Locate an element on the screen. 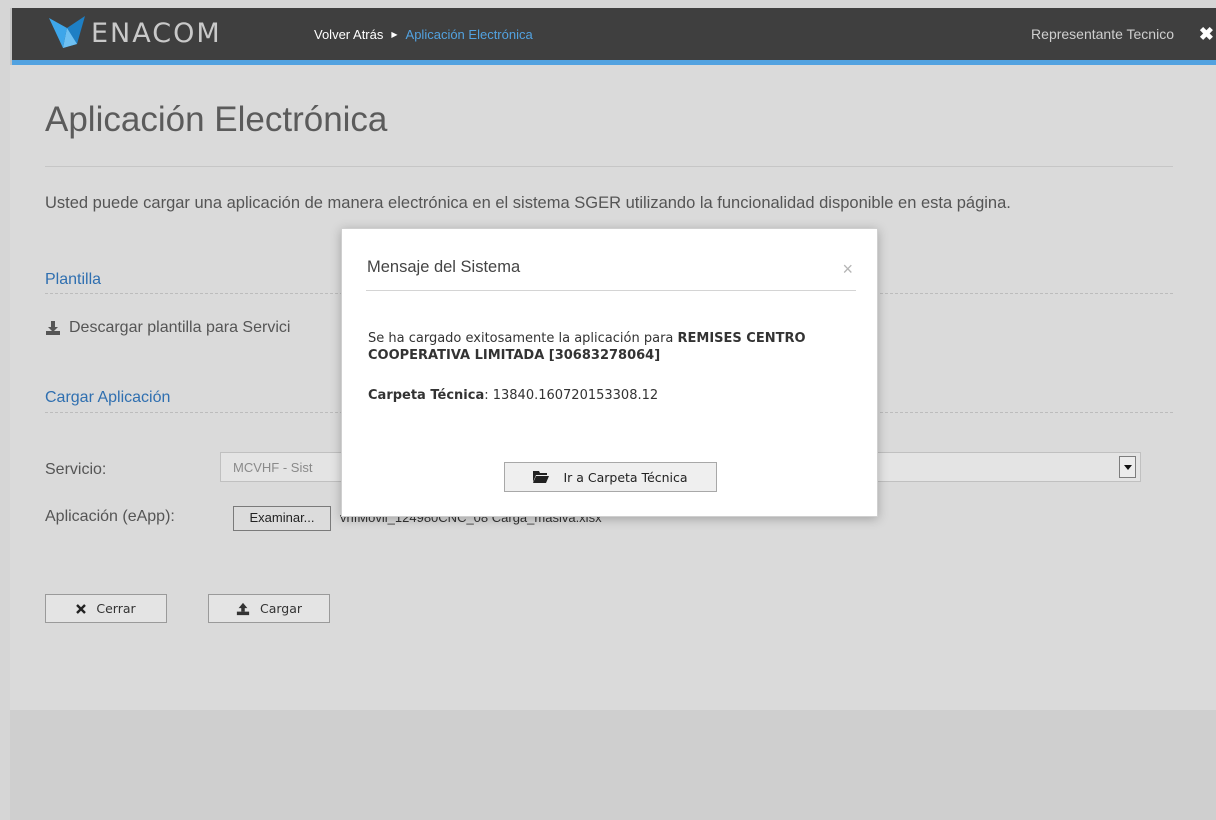 This screenshot has height=820, width=1216. carpeta-tecnica-label: Carpeta Técnica is located at coordinates (426, 395).